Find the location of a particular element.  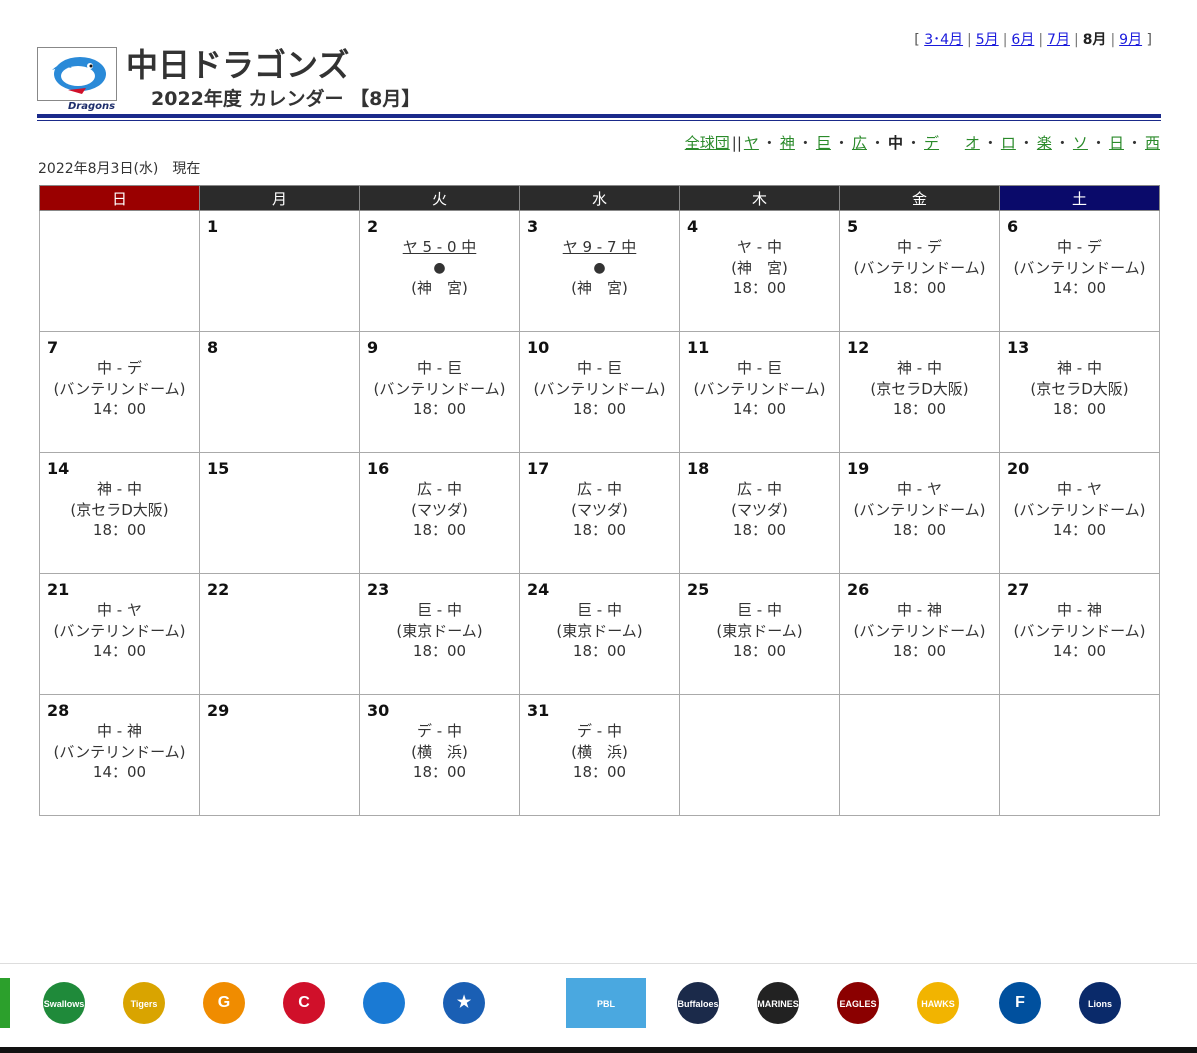

fighters-logo: F is located at coordinates (1020, 1003).